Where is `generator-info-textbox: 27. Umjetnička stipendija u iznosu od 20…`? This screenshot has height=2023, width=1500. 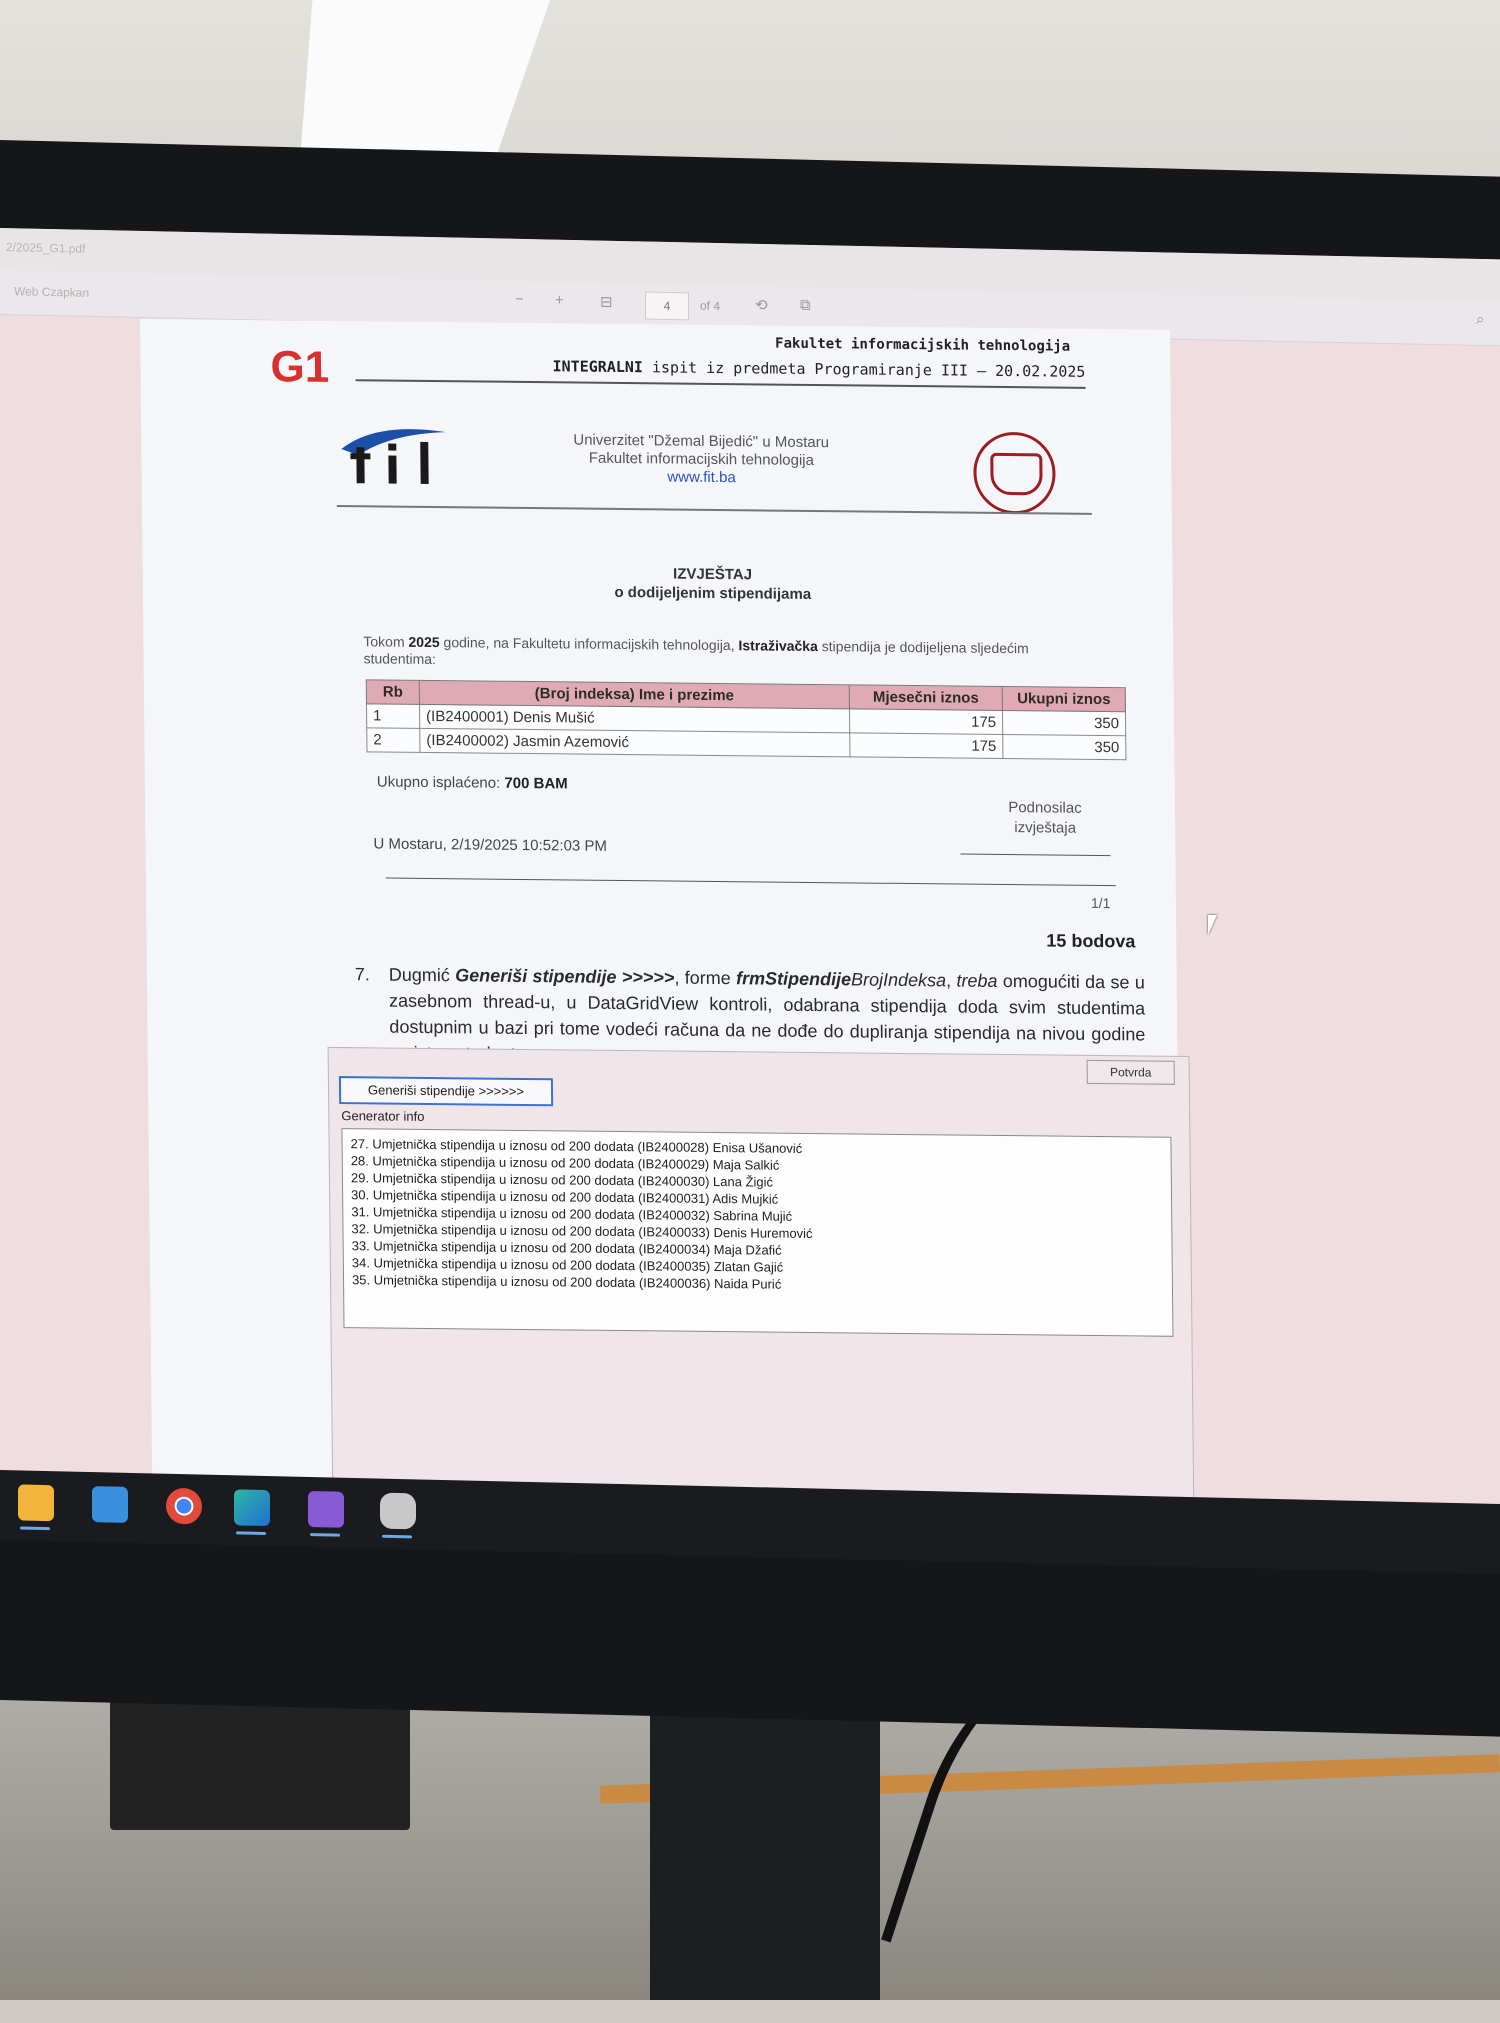 generator-info-textbox: 27. Umjetnička stipendija u iznosu od 20… is located at coordinates (757, 1232).